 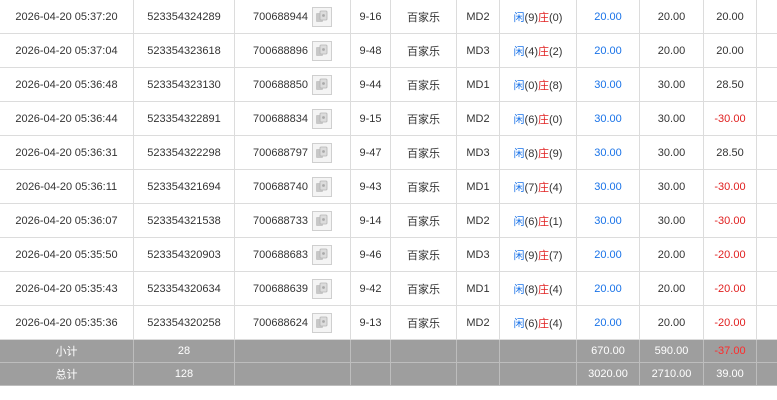 What do you see at coordinates (556, 255) in the screenshot?
I see `banker-value: (7)` at bounding box center [556, 255].